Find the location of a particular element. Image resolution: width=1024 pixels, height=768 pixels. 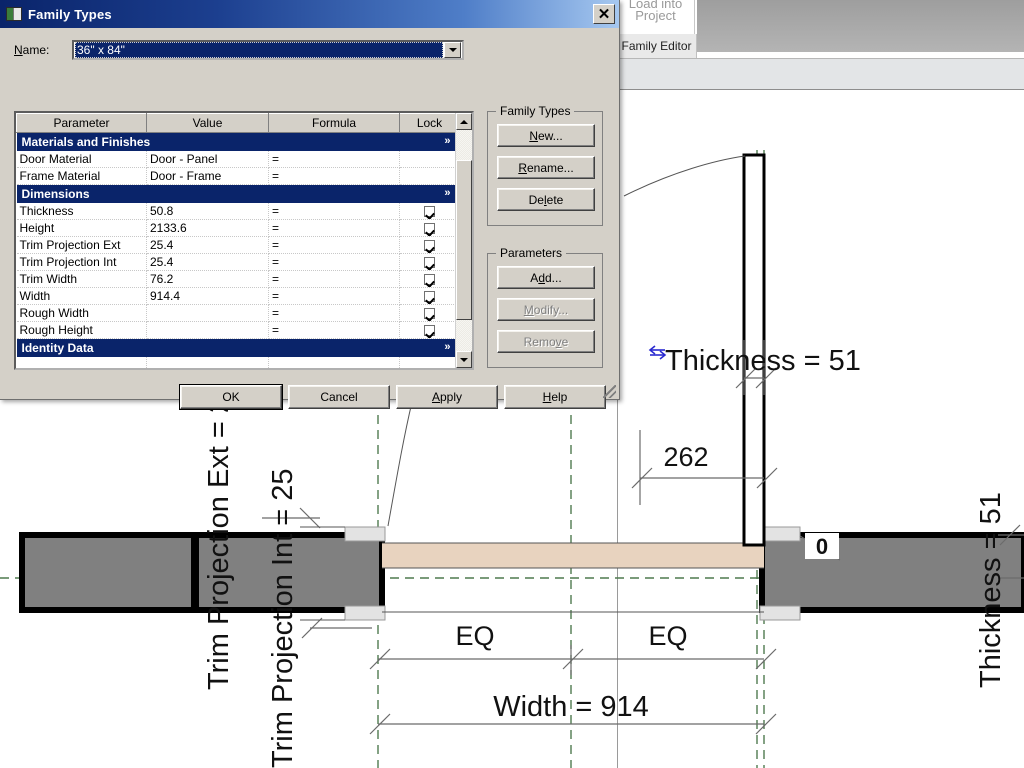

parameter-group-row: Dimensions» is located at coordinates (235, 193).